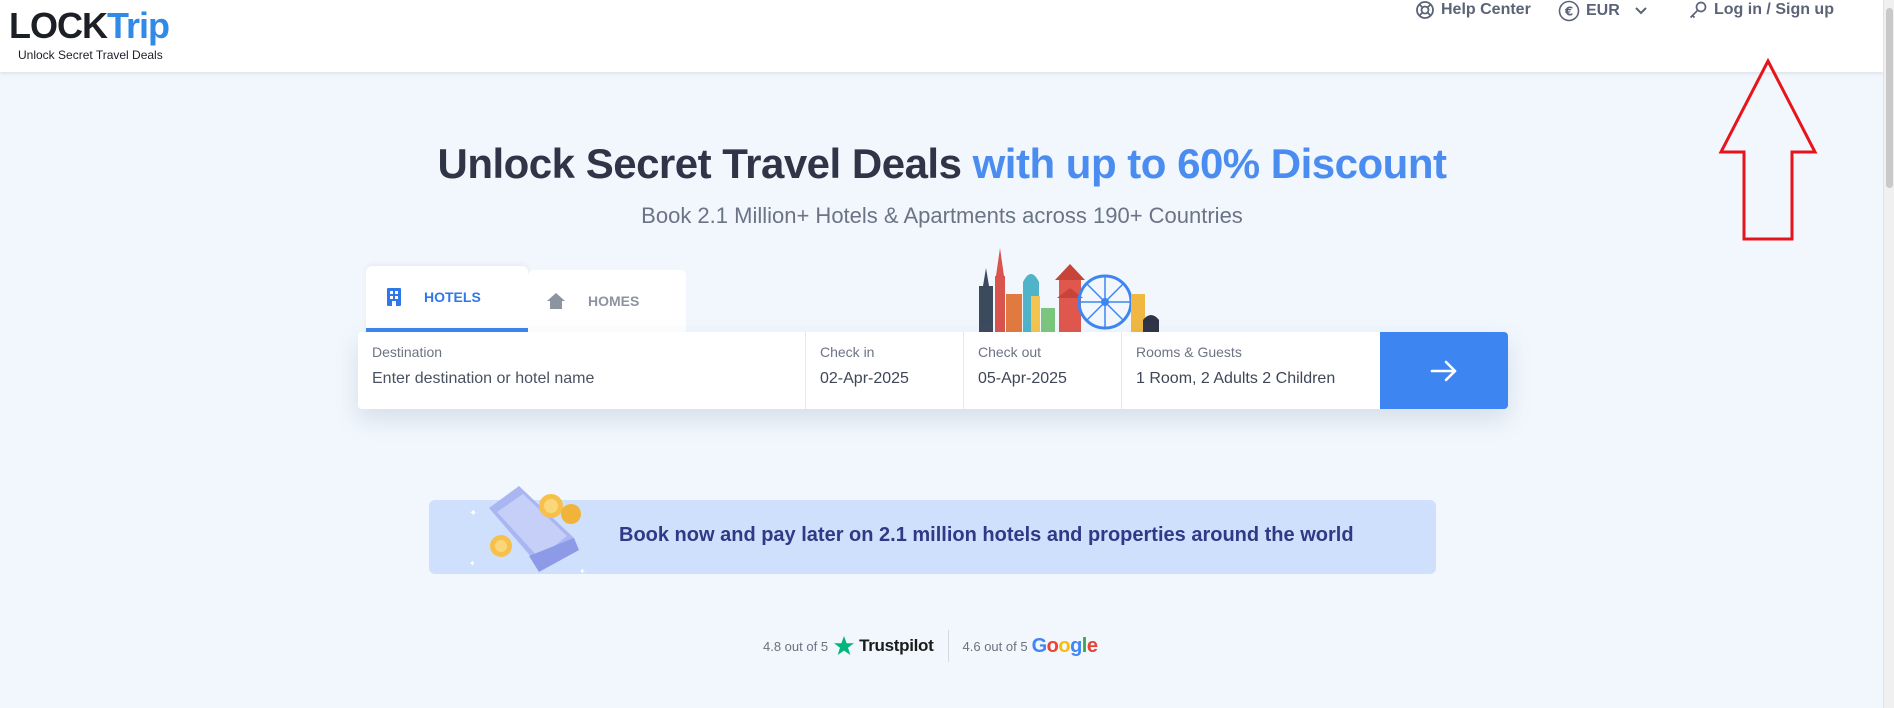  I want to click on check-in-label: Check in, so click(847, 352).